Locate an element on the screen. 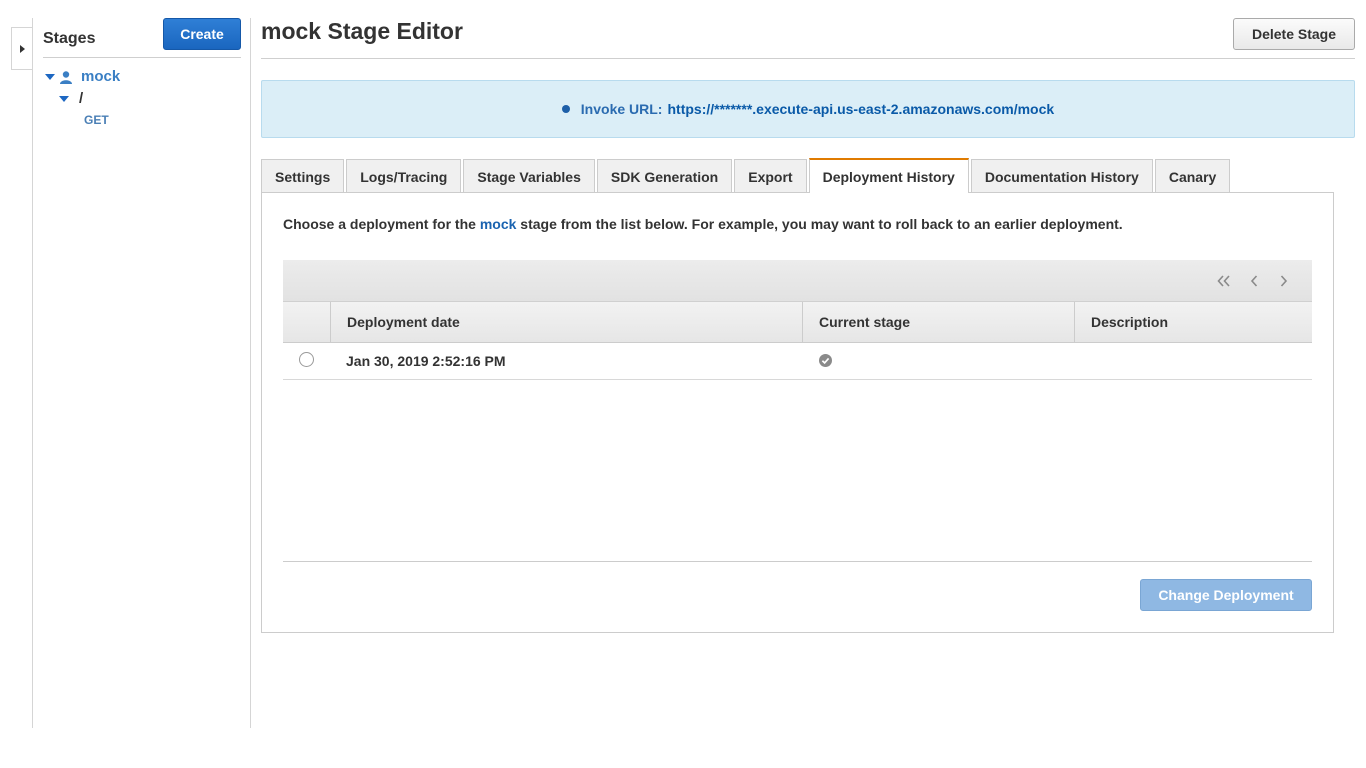 The height and width of the screenshot is (768, 1366). change-deployment-button: Change Deployment is located at coordinates (1226, 595).